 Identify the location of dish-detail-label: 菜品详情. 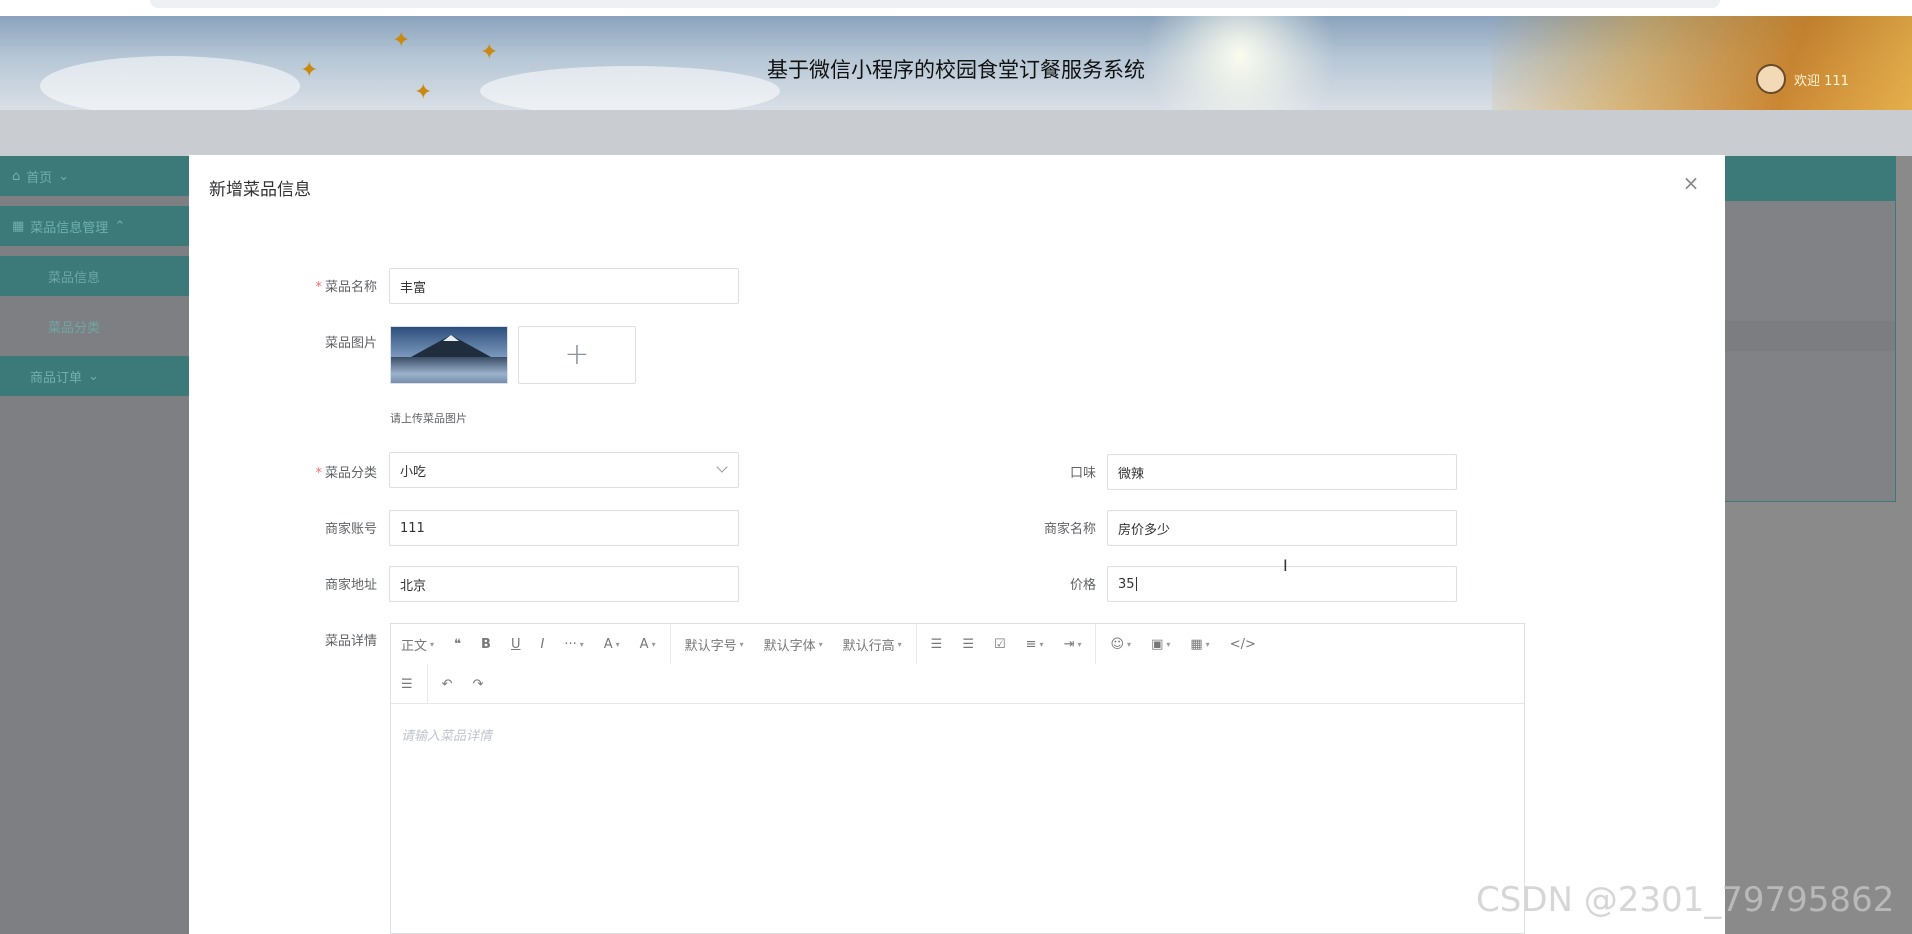
(350, 641).